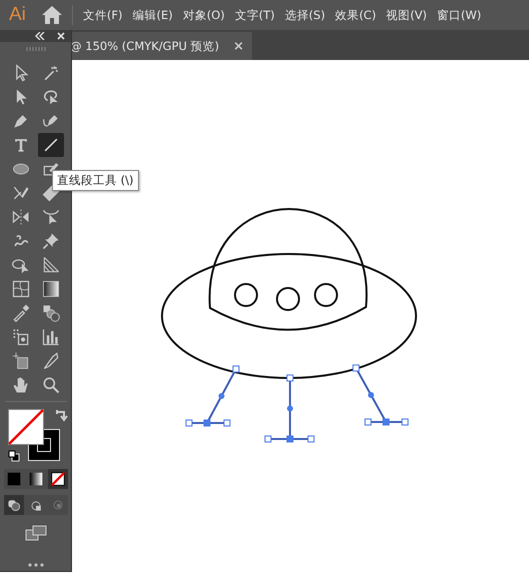 The width and height of the screenshot is (529, 586). What do you see at coordinates (102, 15) in the screenshot?
I see `menu-item: 文件(F)` at bounding box center [102, 15].